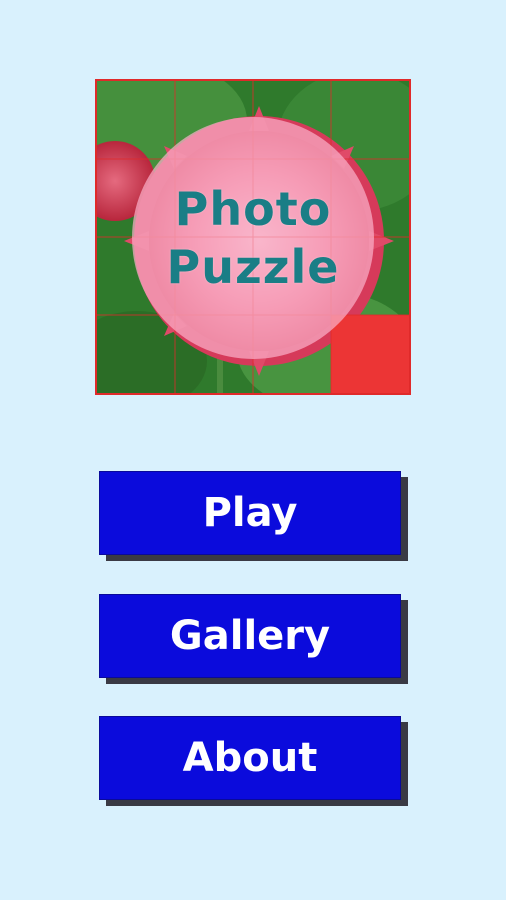 Image resolution: width=506 pixels, height=900 pixels. I want to click on play-button: Play, so click(250, 513).